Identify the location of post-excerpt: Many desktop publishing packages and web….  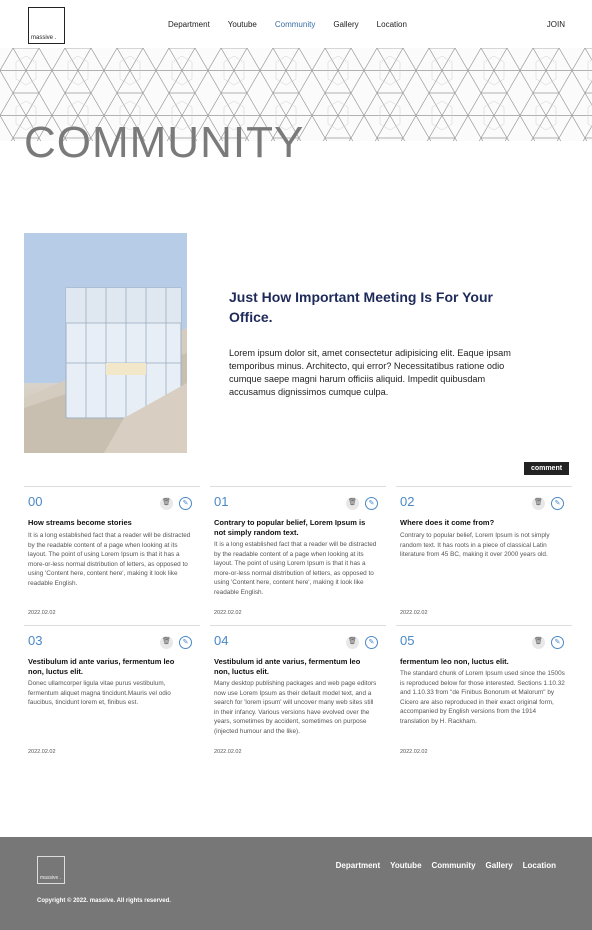
(295, 707).